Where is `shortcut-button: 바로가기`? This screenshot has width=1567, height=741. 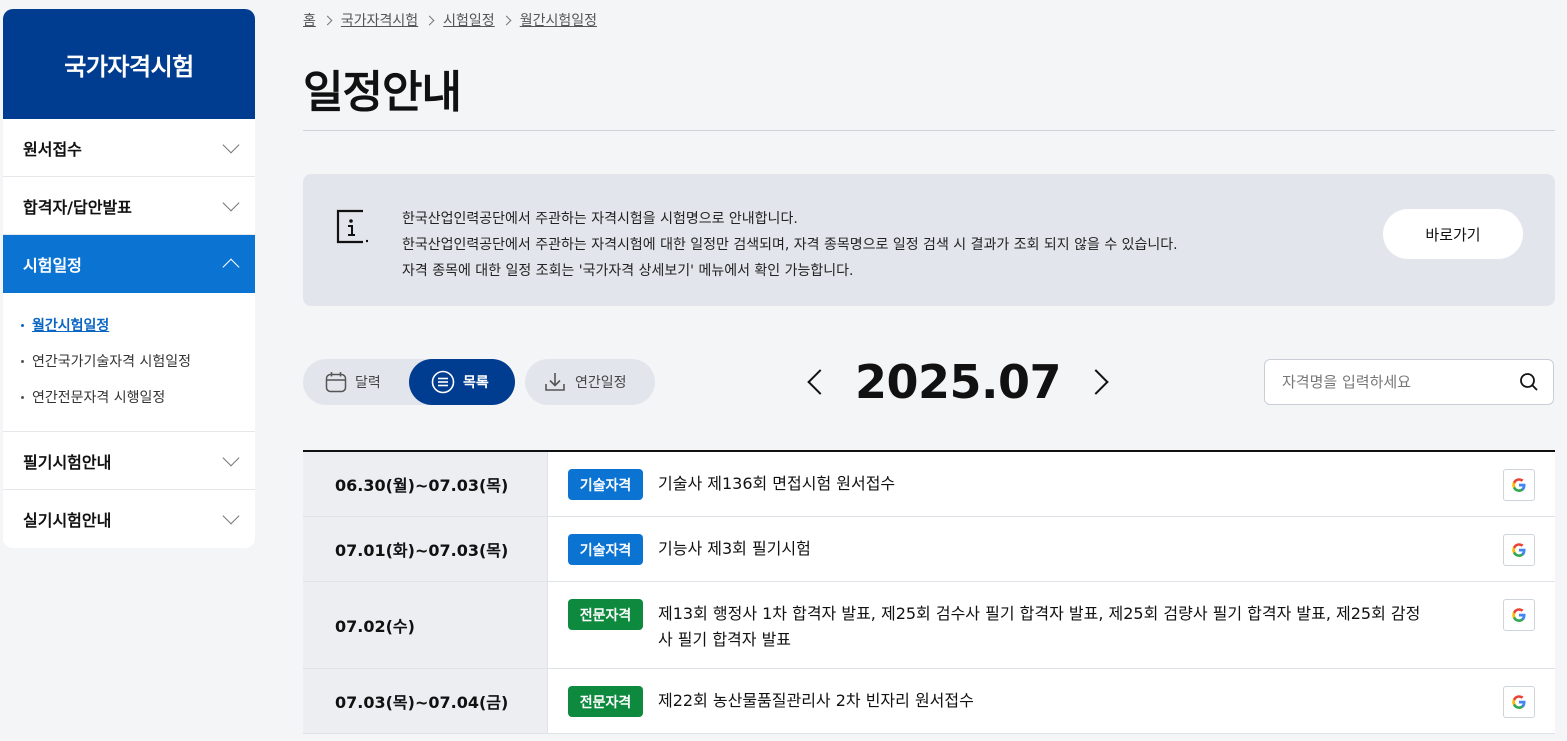 shortcut-button: 바로가기 is located at coordinates (1453, 234).